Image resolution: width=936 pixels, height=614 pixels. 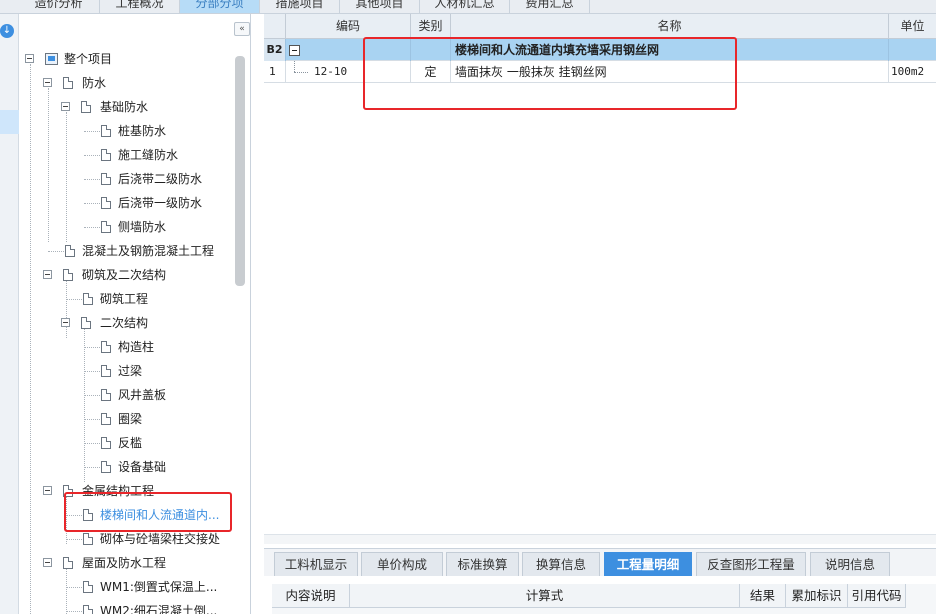 What do you see at coordinates (150, 251) in the screenshot?
I see `tree-node-concrete: 混凝土及钢筋混凝土工程` at bounding box center [150, 251].